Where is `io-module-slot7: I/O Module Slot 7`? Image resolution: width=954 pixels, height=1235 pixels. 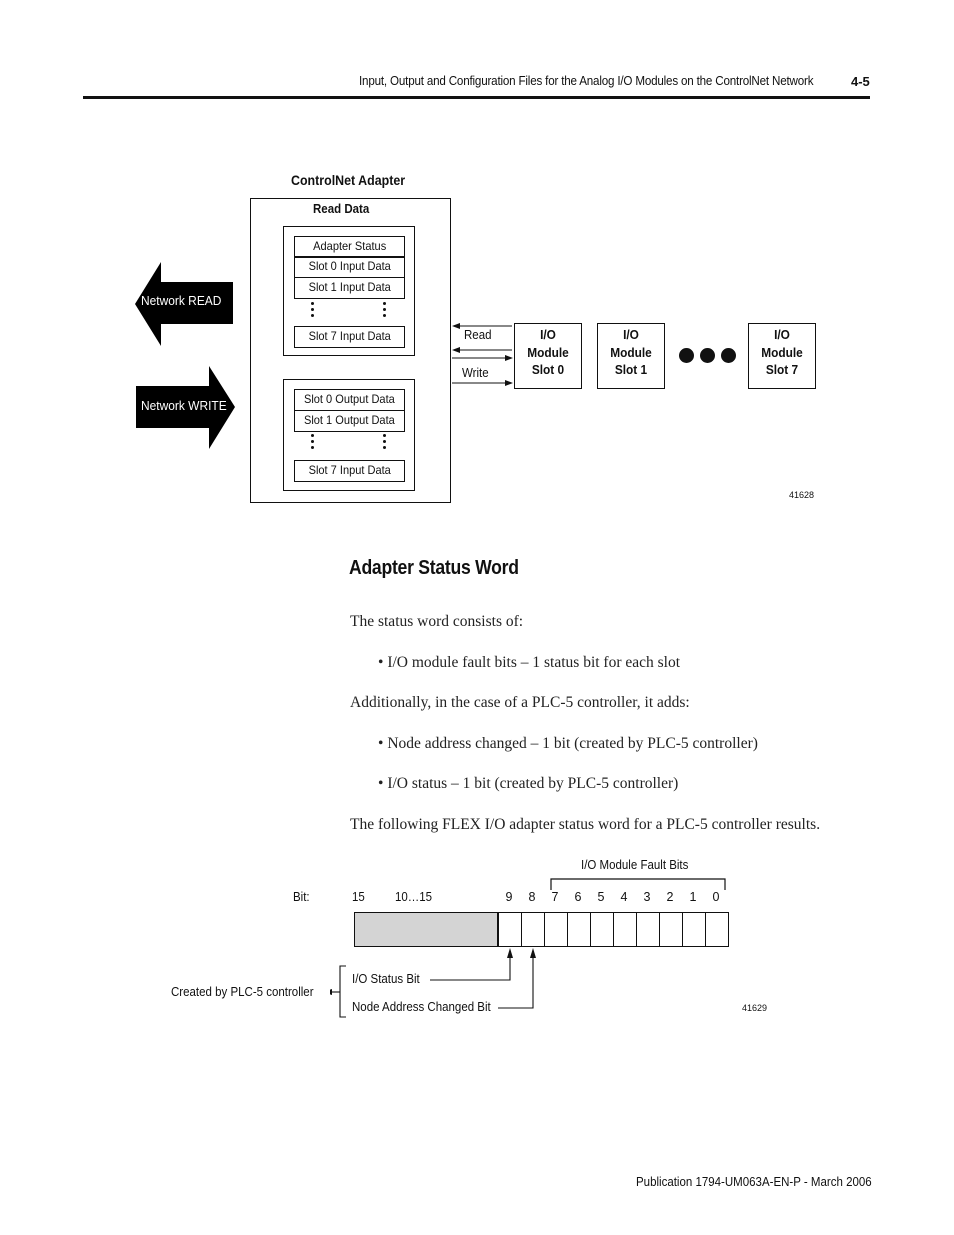 io-module-slot7: I/O Module Slot 7 is located at coordinates (782, 356).